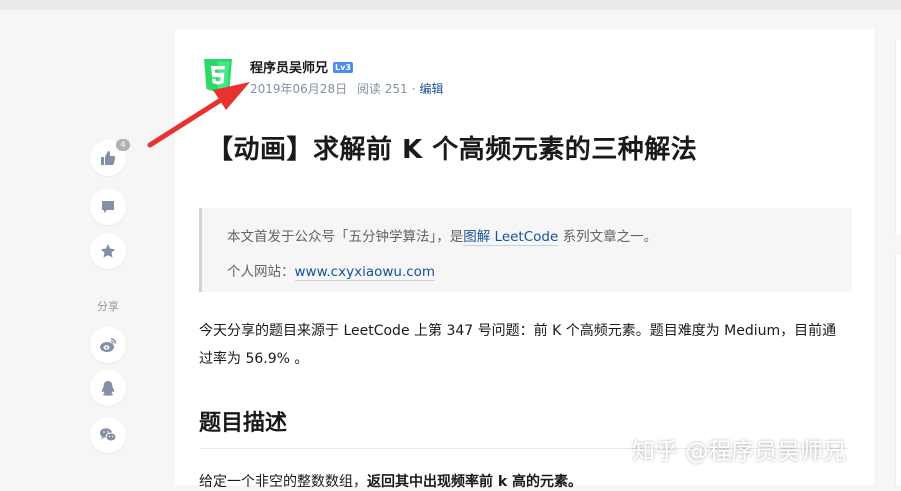  I want to click on wechat-icon, so click(108, 435).